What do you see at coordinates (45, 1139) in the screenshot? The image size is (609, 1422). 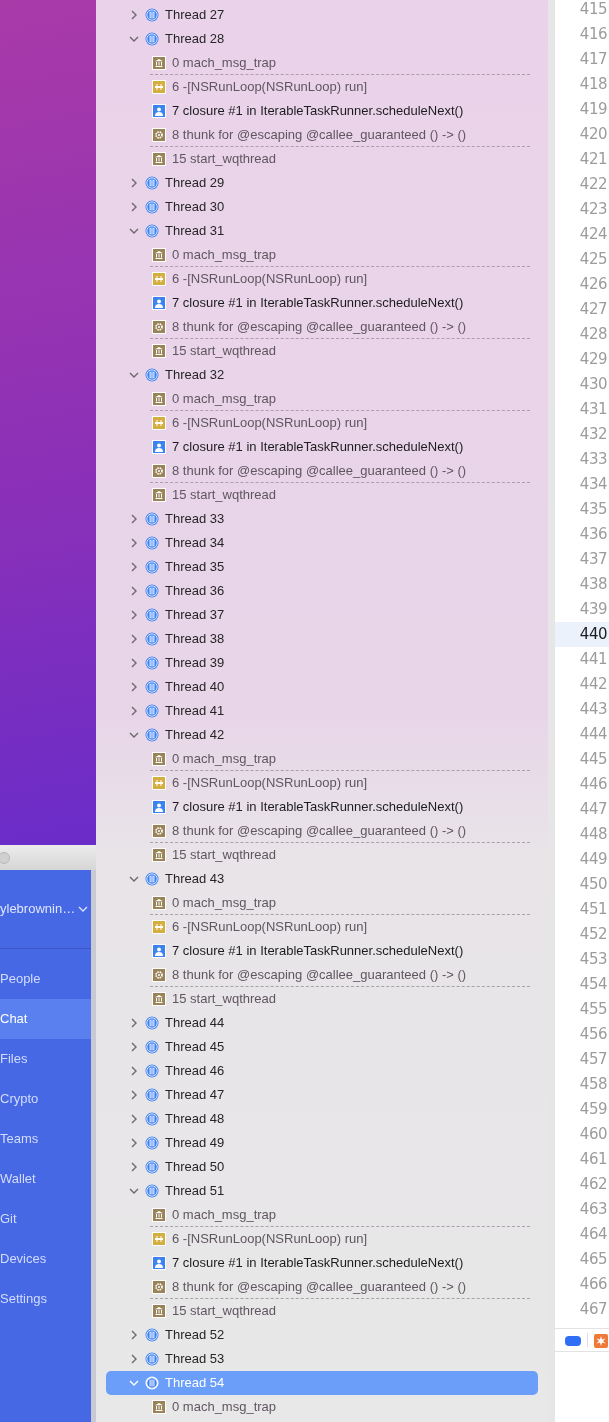 I see `sidebar-item: Teams` at bounding box center [45, 1139].